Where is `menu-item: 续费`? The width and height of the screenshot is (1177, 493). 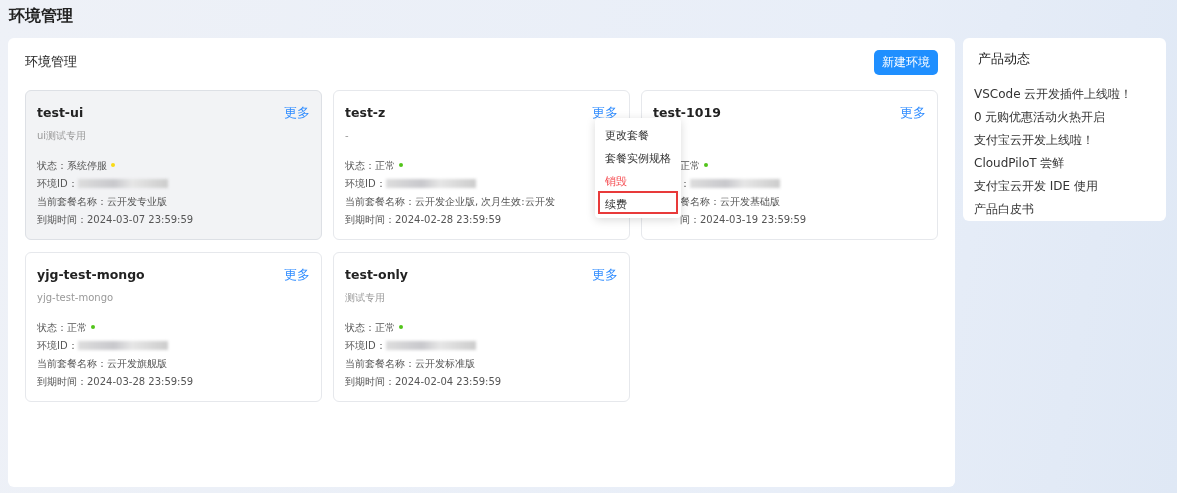 menu-item: 续费 is located at coordinates (638, 202).